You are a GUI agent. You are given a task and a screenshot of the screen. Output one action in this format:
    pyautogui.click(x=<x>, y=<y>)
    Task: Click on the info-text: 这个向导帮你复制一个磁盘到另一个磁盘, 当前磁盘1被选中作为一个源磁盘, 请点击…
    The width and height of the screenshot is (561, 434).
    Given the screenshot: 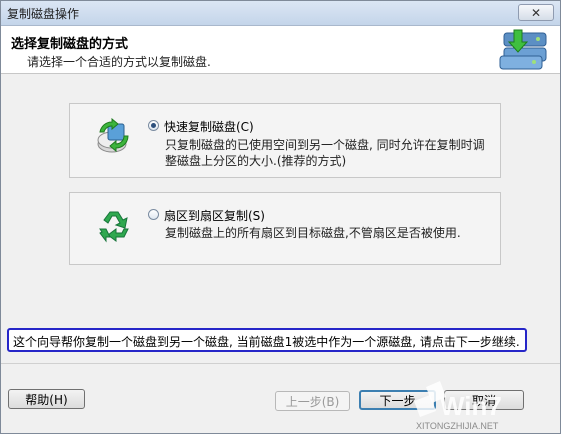 What is the action you would take?
    pyautogui.click(x=266, y=342)
    